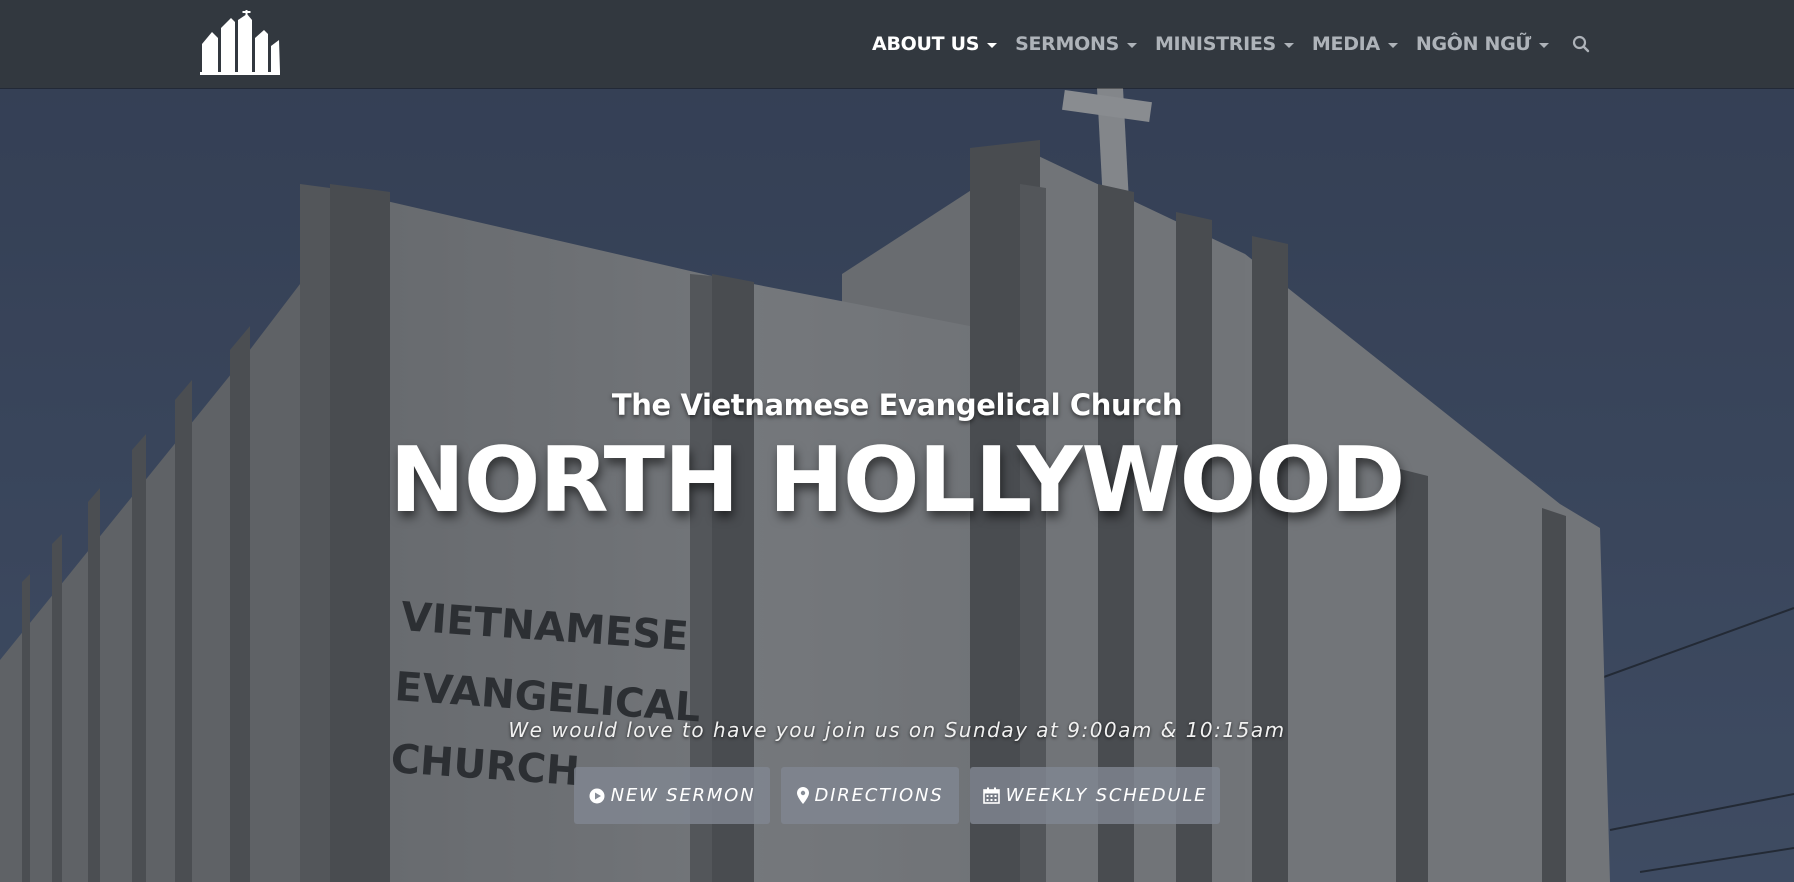 The width and height of the screenshot is (1794, 882). Describe the element at coordinates (597, 795) in the screenshot. I see `play-circle-icon` at that location.